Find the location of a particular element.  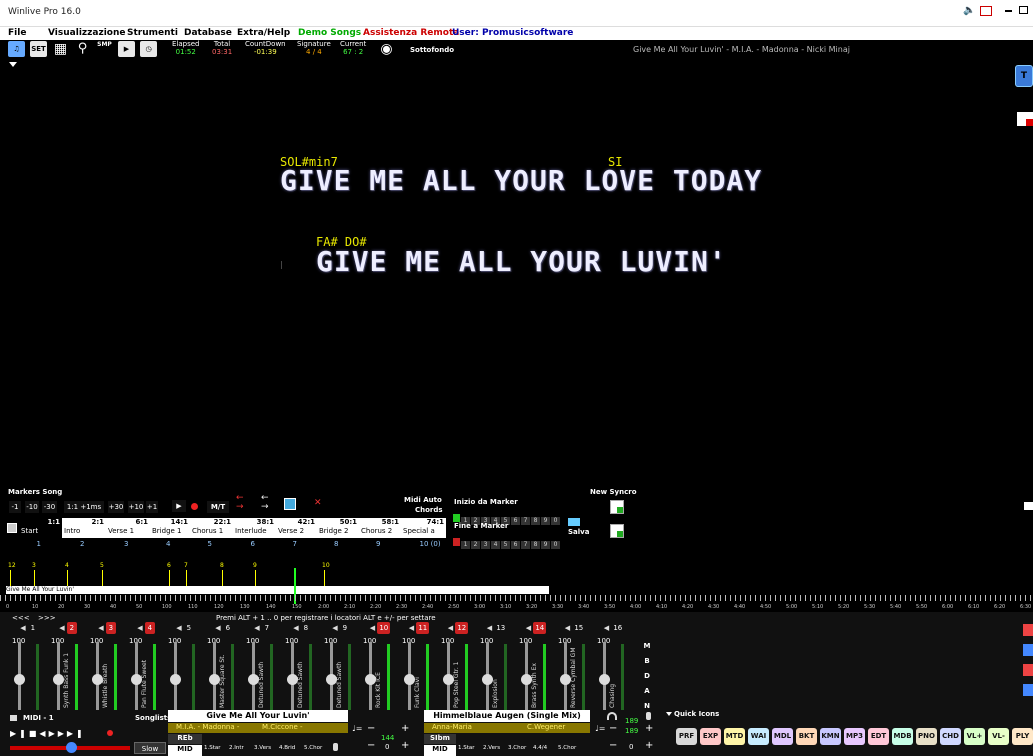

marker-8: 50:1 Bridge 2 is located at coordinates (338, 528).